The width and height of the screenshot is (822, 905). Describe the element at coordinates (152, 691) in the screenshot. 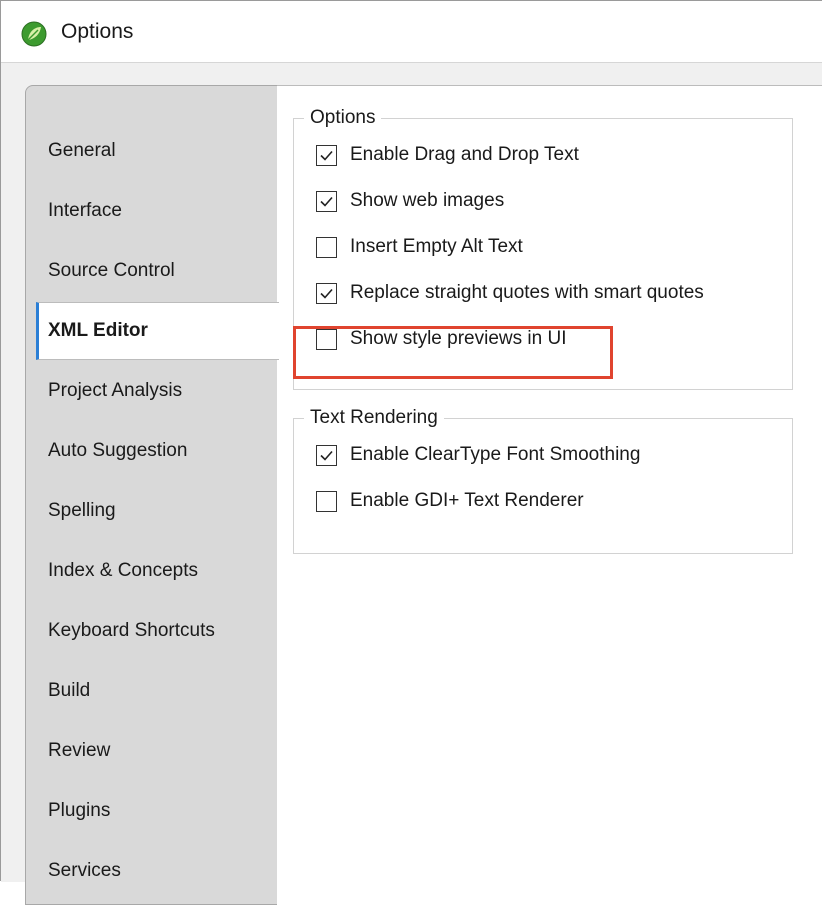

I see `tab-build: Build` at that location.